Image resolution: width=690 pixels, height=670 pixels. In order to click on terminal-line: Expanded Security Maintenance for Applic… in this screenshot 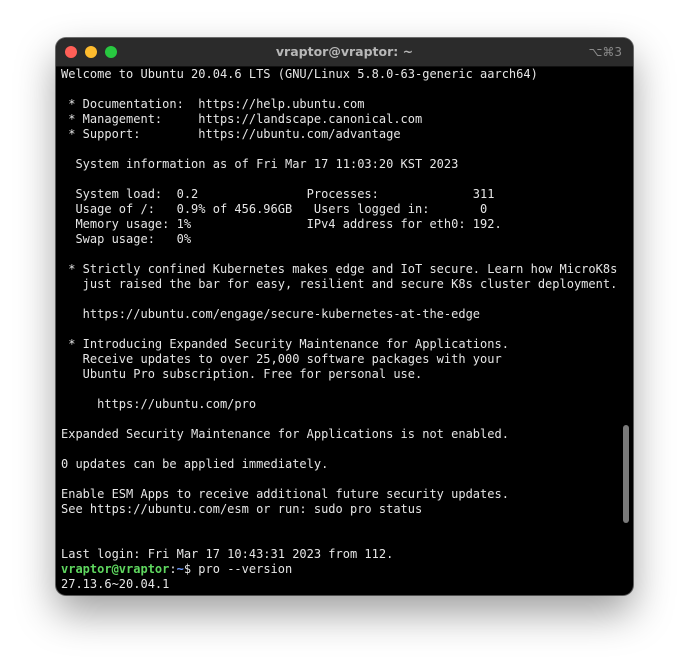, I will do `click(285, 434)`.